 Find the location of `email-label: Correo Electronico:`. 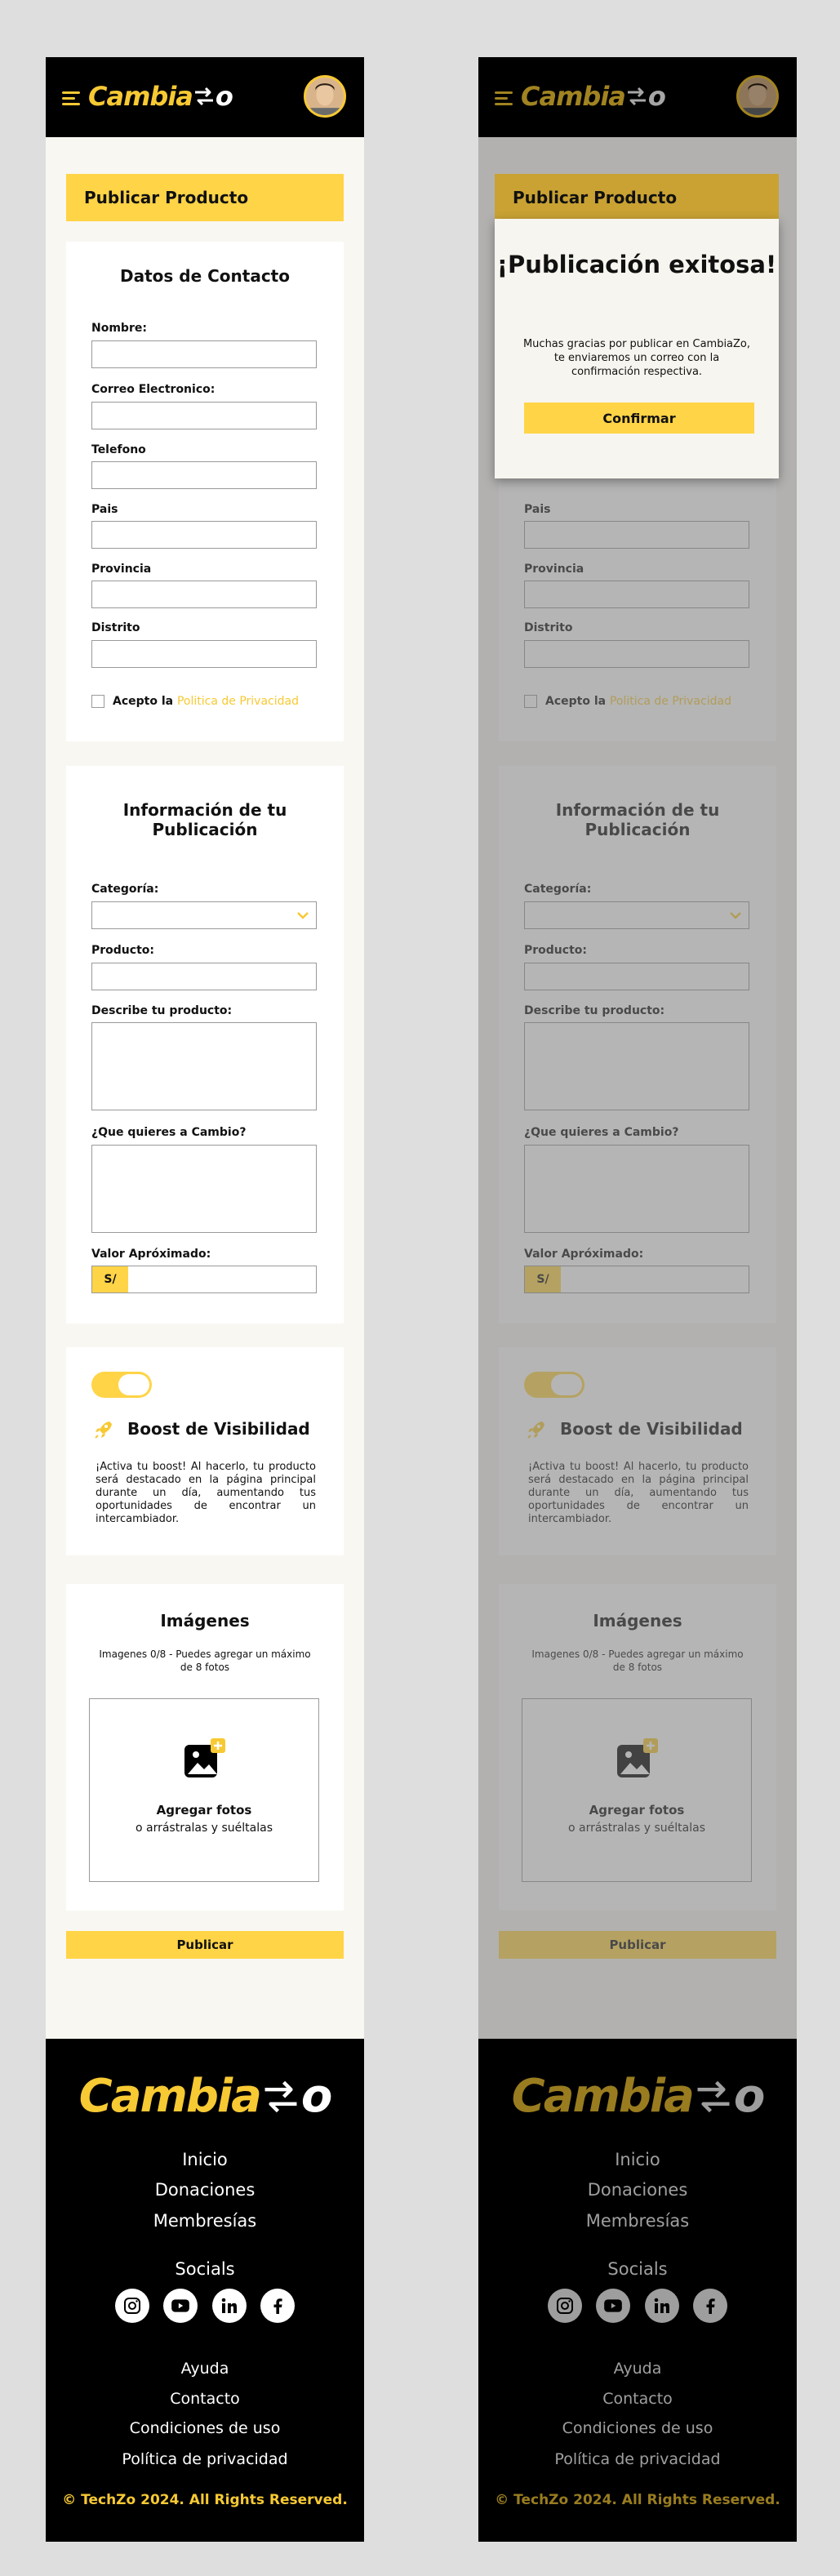

email-label: Correo Electronico: is located at coordinates (154, 389).